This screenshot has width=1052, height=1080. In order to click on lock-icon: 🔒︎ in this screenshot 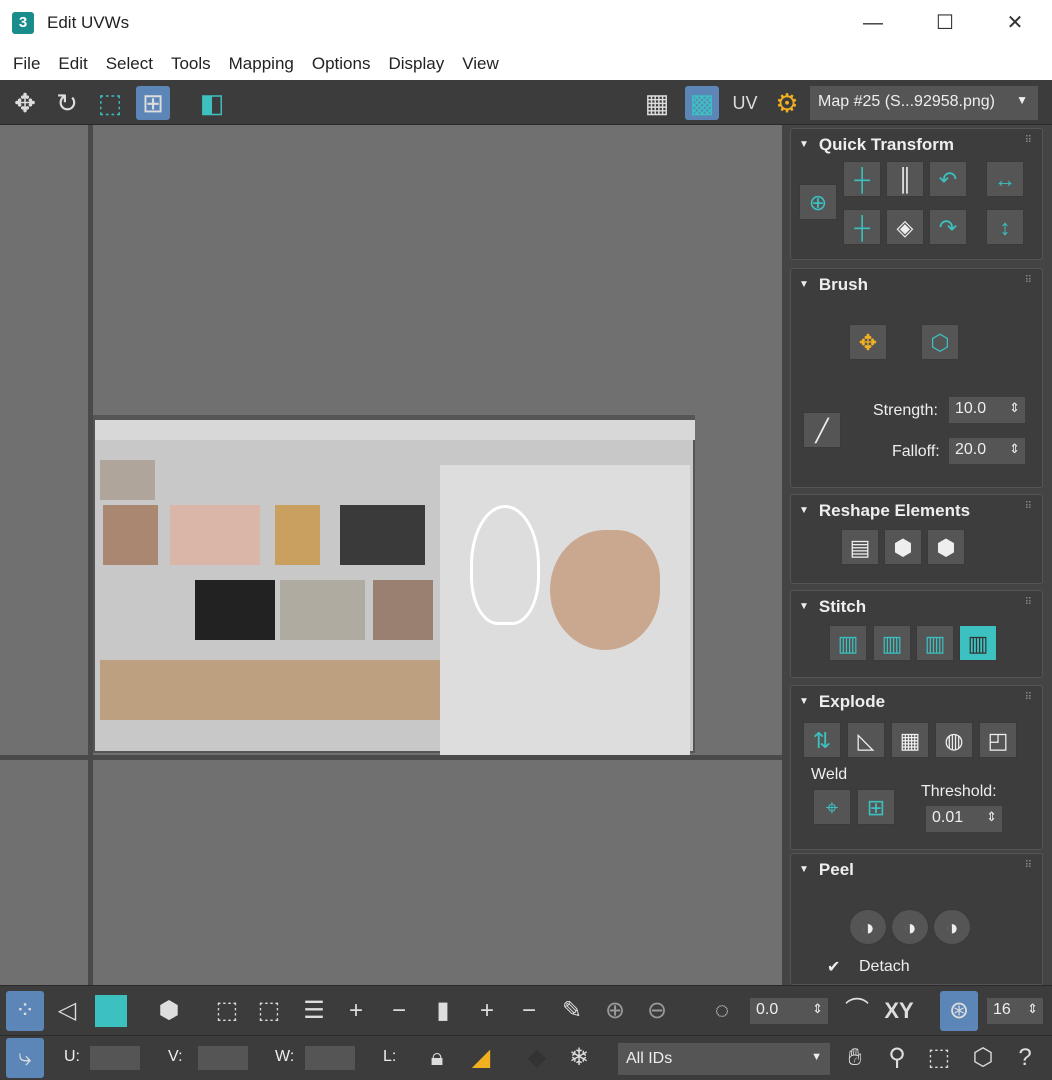, I will do `click(437, 1058)`.